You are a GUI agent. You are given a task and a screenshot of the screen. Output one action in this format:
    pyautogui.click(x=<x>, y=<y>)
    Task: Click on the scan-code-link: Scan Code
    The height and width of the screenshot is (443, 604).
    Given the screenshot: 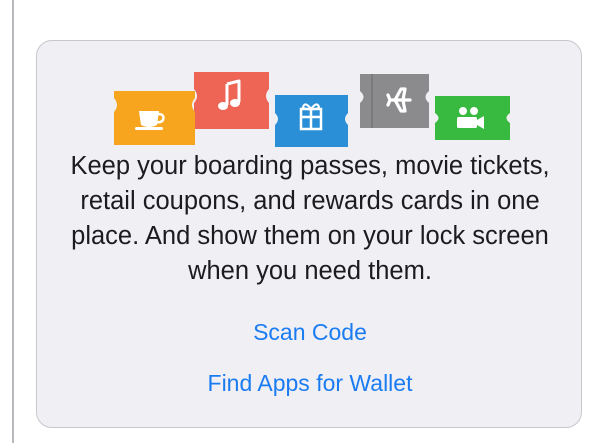 What is the action you would take?
    pyautogui.click(x=310, y=332)
    